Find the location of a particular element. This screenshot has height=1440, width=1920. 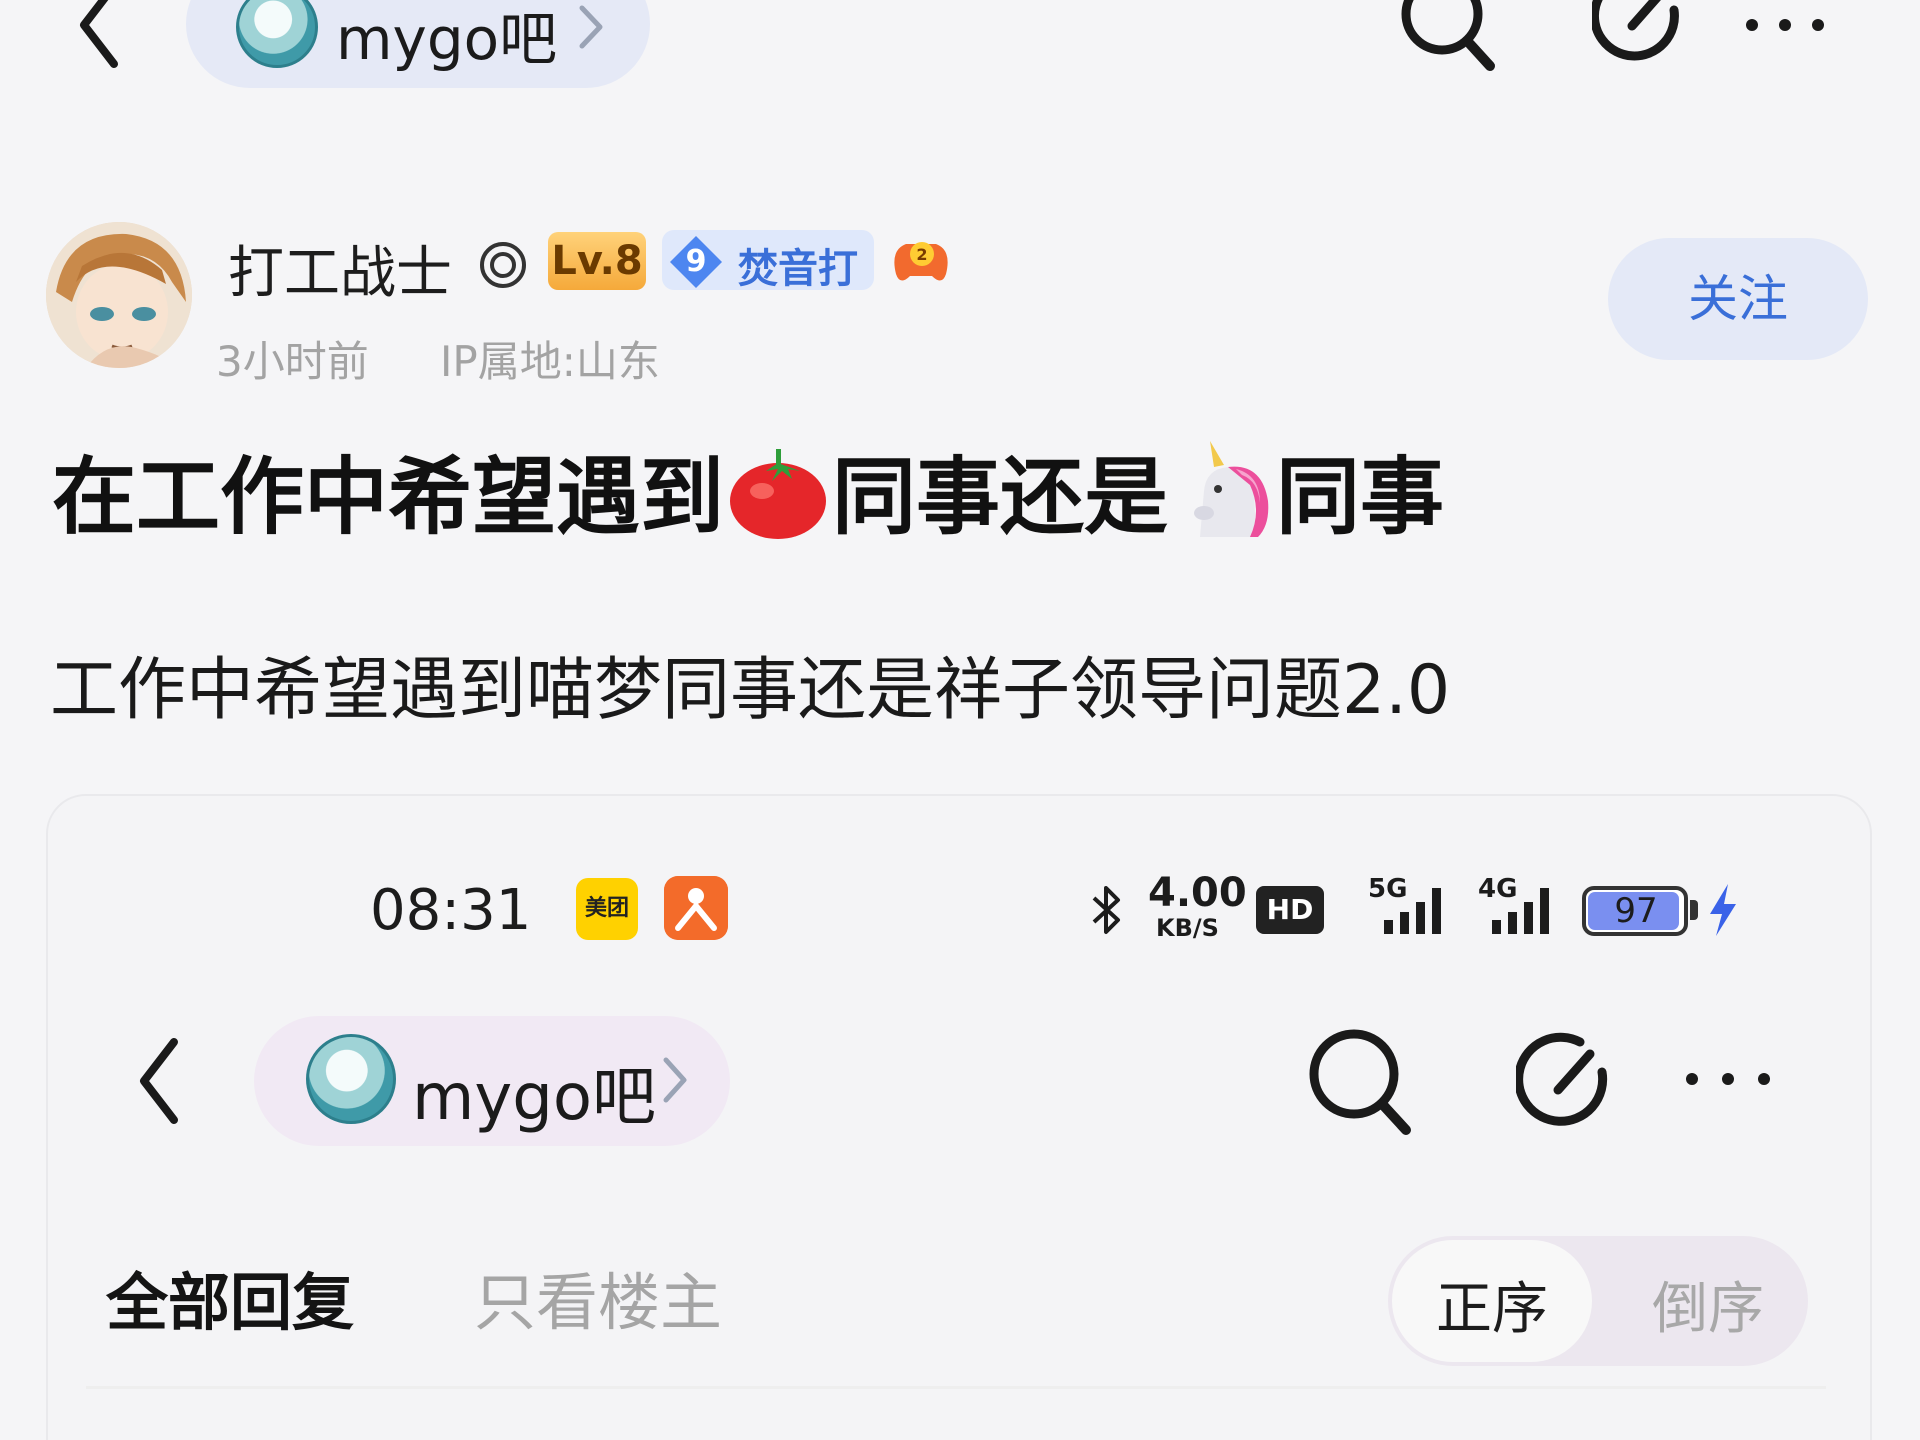

unicorn-icon is located at coordinates (1231, 488).